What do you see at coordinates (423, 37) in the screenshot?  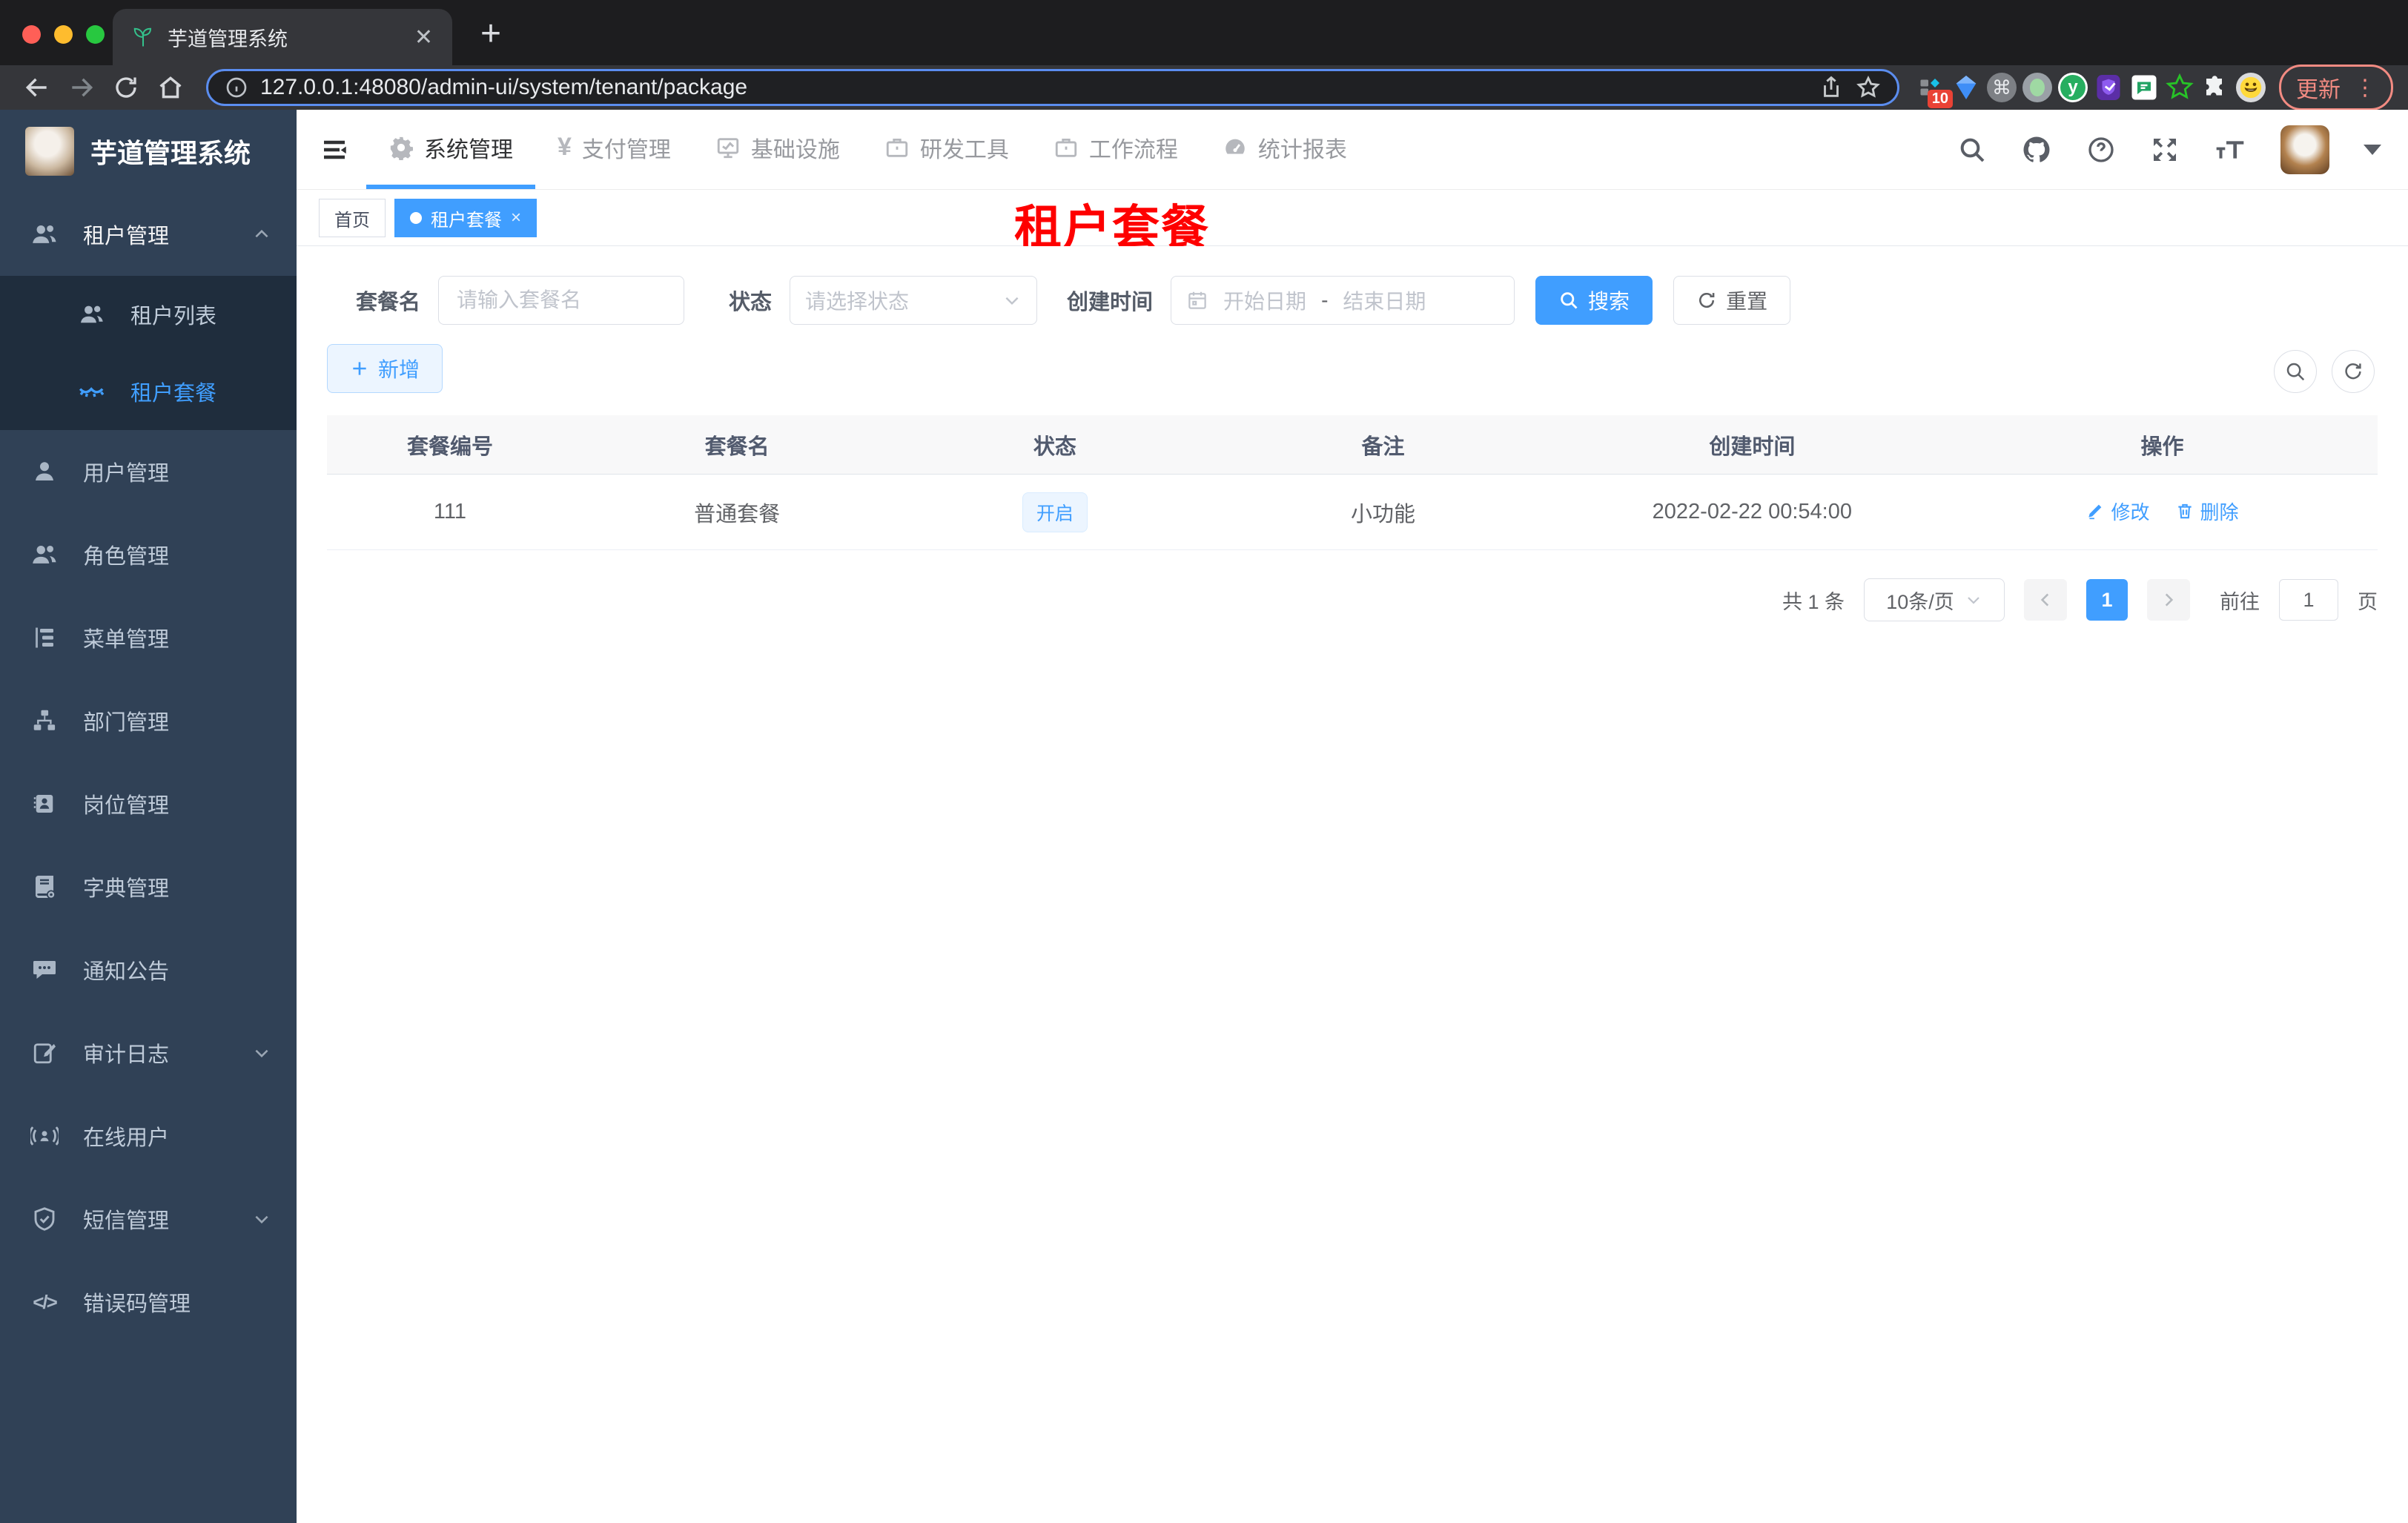 I see `tab-close-icon: ✕` at bounding box center [423, 37].